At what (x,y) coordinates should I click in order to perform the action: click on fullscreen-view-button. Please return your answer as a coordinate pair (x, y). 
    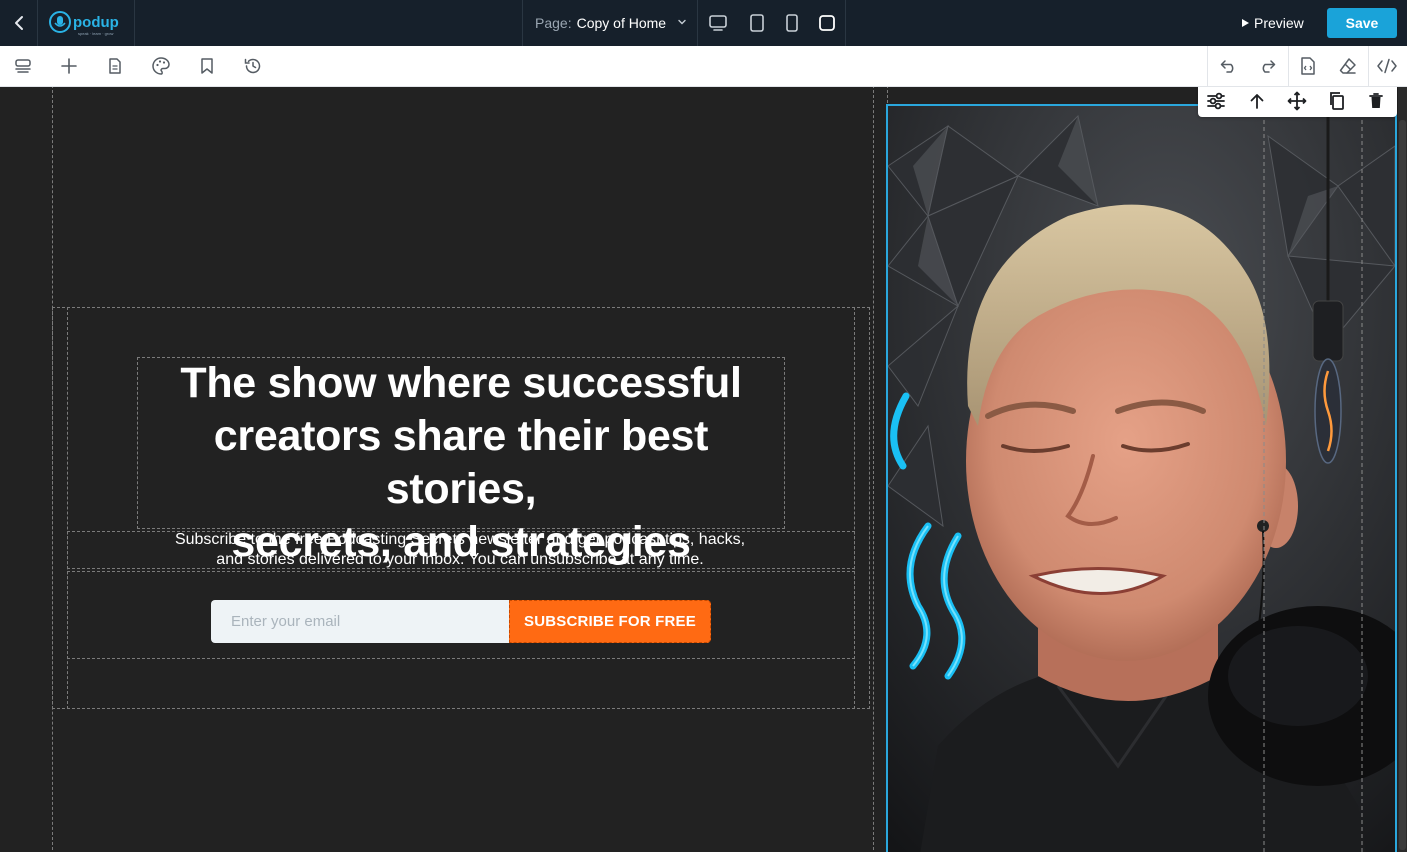
    Looking at the image, I should click on (827, 23).